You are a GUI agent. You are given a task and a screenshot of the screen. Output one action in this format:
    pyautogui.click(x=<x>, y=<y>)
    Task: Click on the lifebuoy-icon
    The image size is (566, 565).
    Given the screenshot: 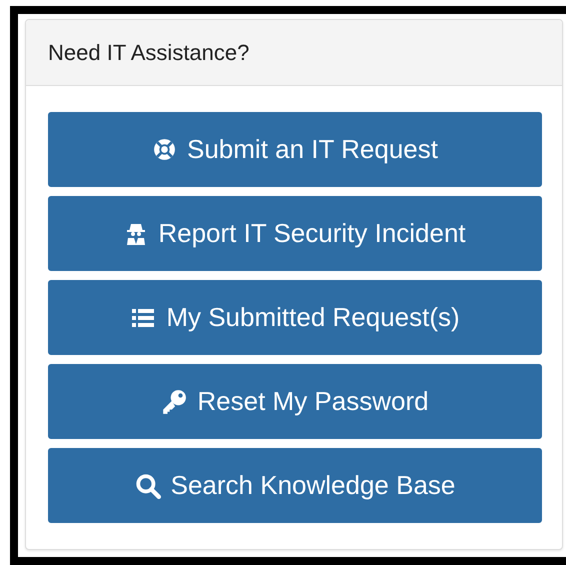 What is the action you would take?
    pyautogui.click(x=164, y=149)
    